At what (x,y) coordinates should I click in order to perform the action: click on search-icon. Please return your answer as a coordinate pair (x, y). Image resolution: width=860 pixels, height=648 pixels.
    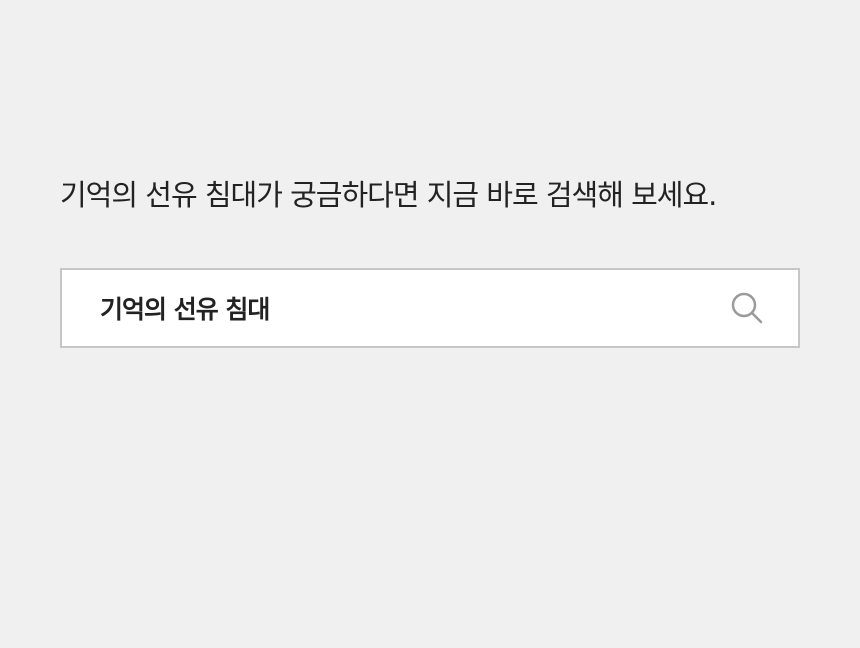
    Looking at the image, I should click on (747, 308).